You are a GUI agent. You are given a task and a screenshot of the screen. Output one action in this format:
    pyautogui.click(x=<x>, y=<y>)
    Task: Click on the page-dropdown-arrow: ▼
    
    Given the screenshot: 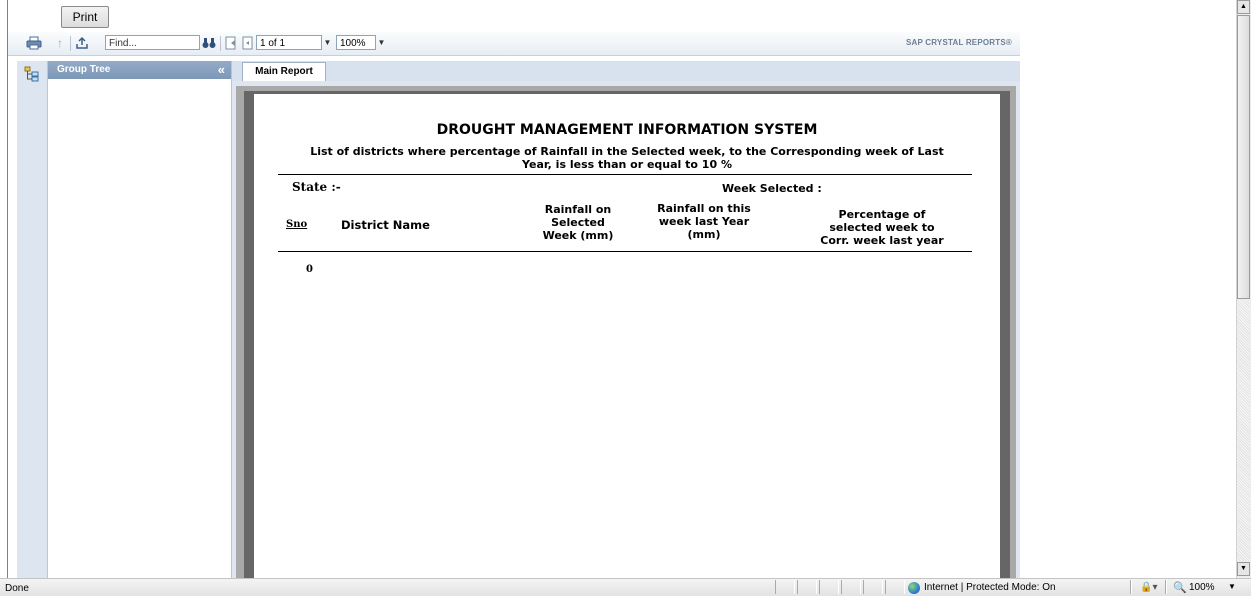 What is the action you would take?
    pyautogui.click(x=327, y=42)
    